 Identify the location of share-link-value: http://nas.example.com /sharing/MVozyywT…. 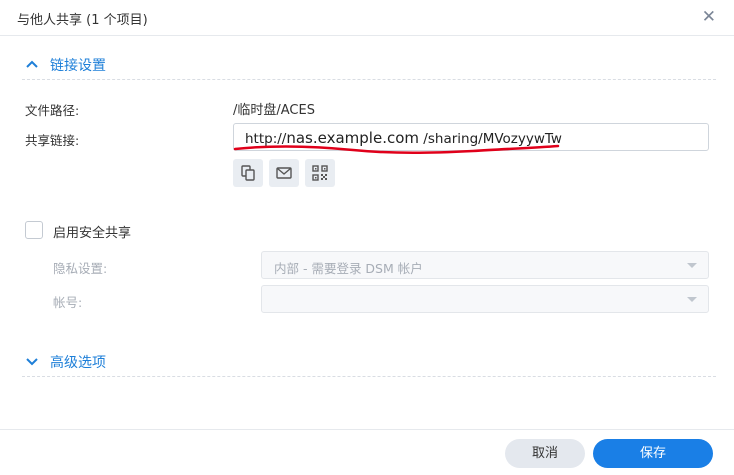
(403, 138).